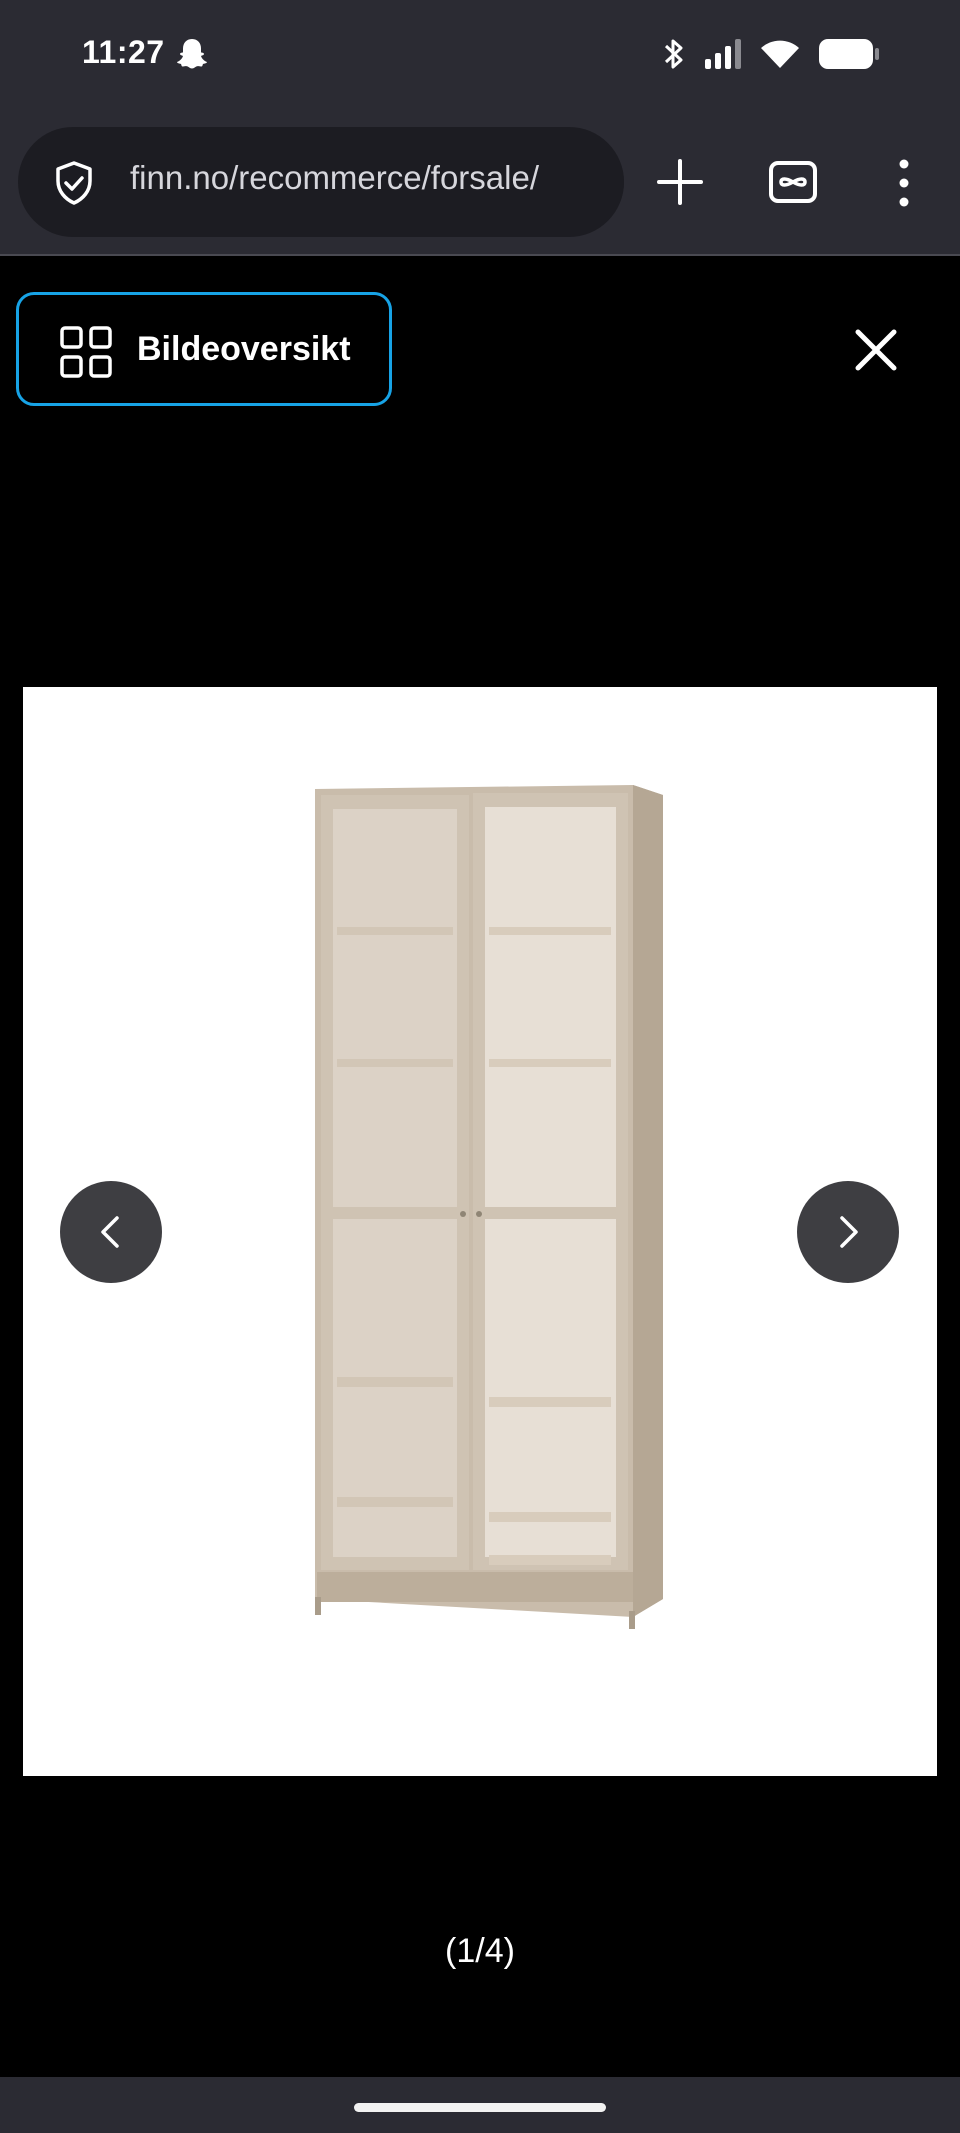  I want to click on url-text: finn.no/recommerce/forsale/, so click(372, 178).